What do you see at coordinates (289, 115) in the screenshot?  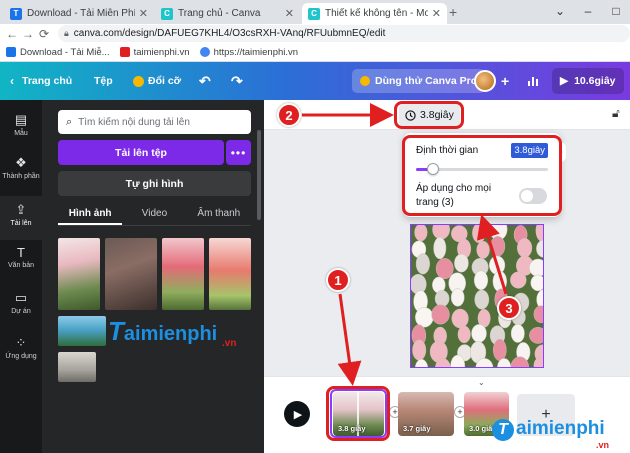 I see `step-marker-2: 2` at bounding box center [289, 115].